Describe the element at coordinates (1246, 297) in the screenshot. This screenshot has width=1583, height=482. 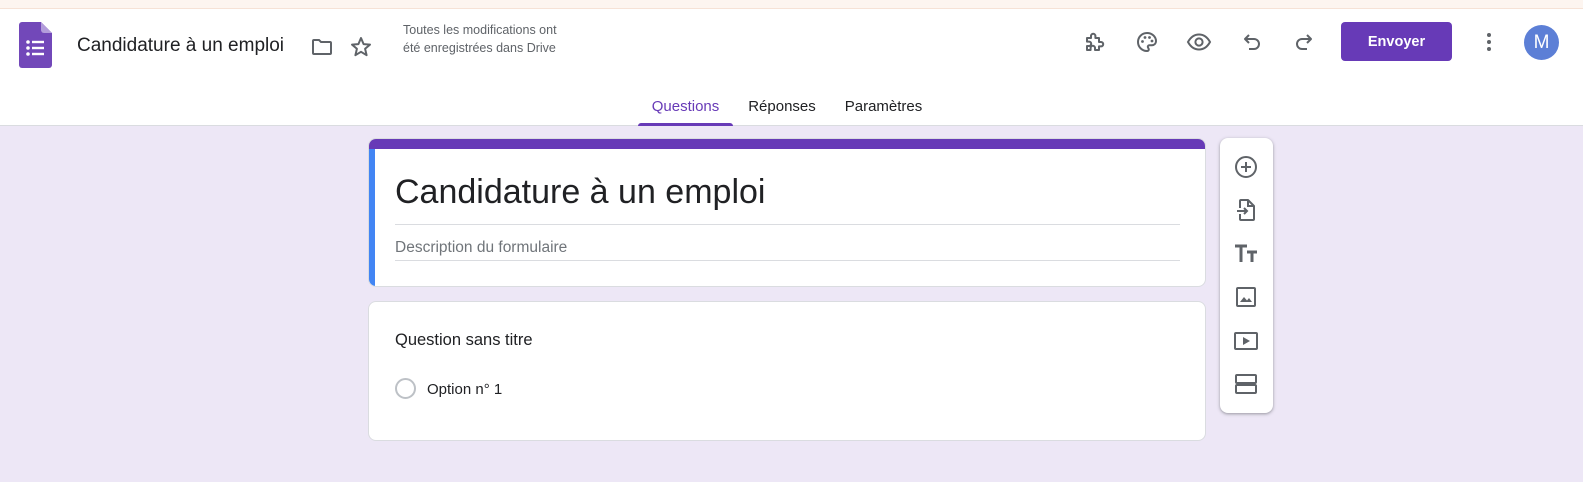
I see `add-image-icon` at that location.